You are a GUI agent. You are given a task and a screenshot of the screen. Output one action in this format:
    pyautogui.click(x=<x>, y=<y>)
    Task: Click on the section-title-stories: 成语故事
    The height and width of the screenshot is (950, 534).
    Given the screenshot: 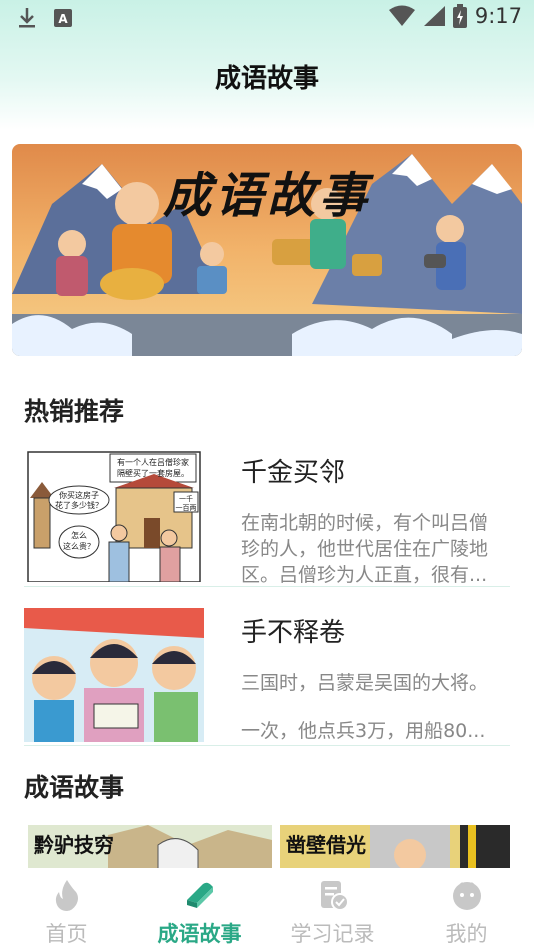 What is the action you would take?
    pyautogui.click(x=74, y=787)
    